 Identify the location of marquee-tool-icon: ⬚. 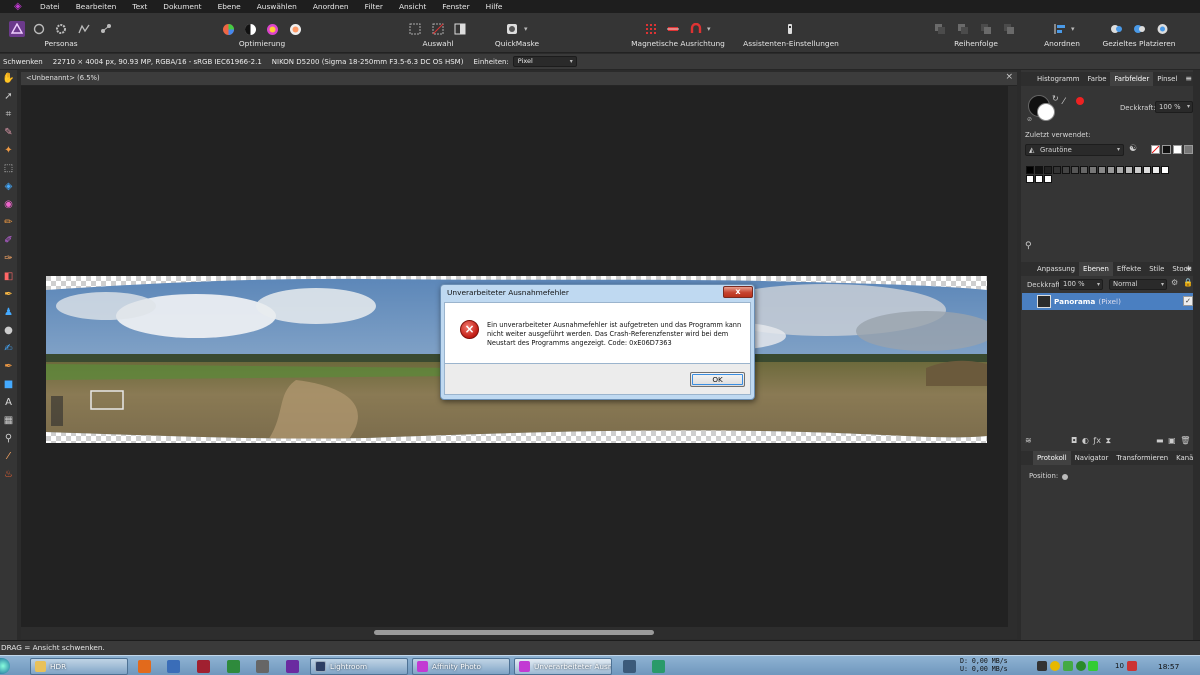
(8, 169).